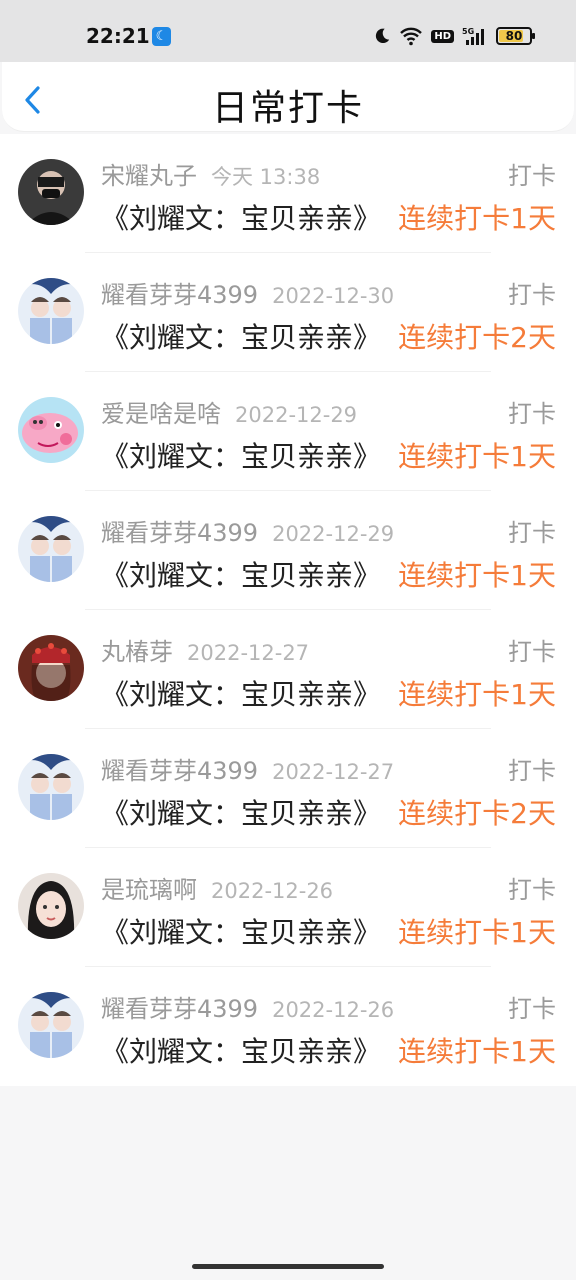 The image size is (576, 1280). I want to click on moon-badge-icon: ☾, so click(161, 36).